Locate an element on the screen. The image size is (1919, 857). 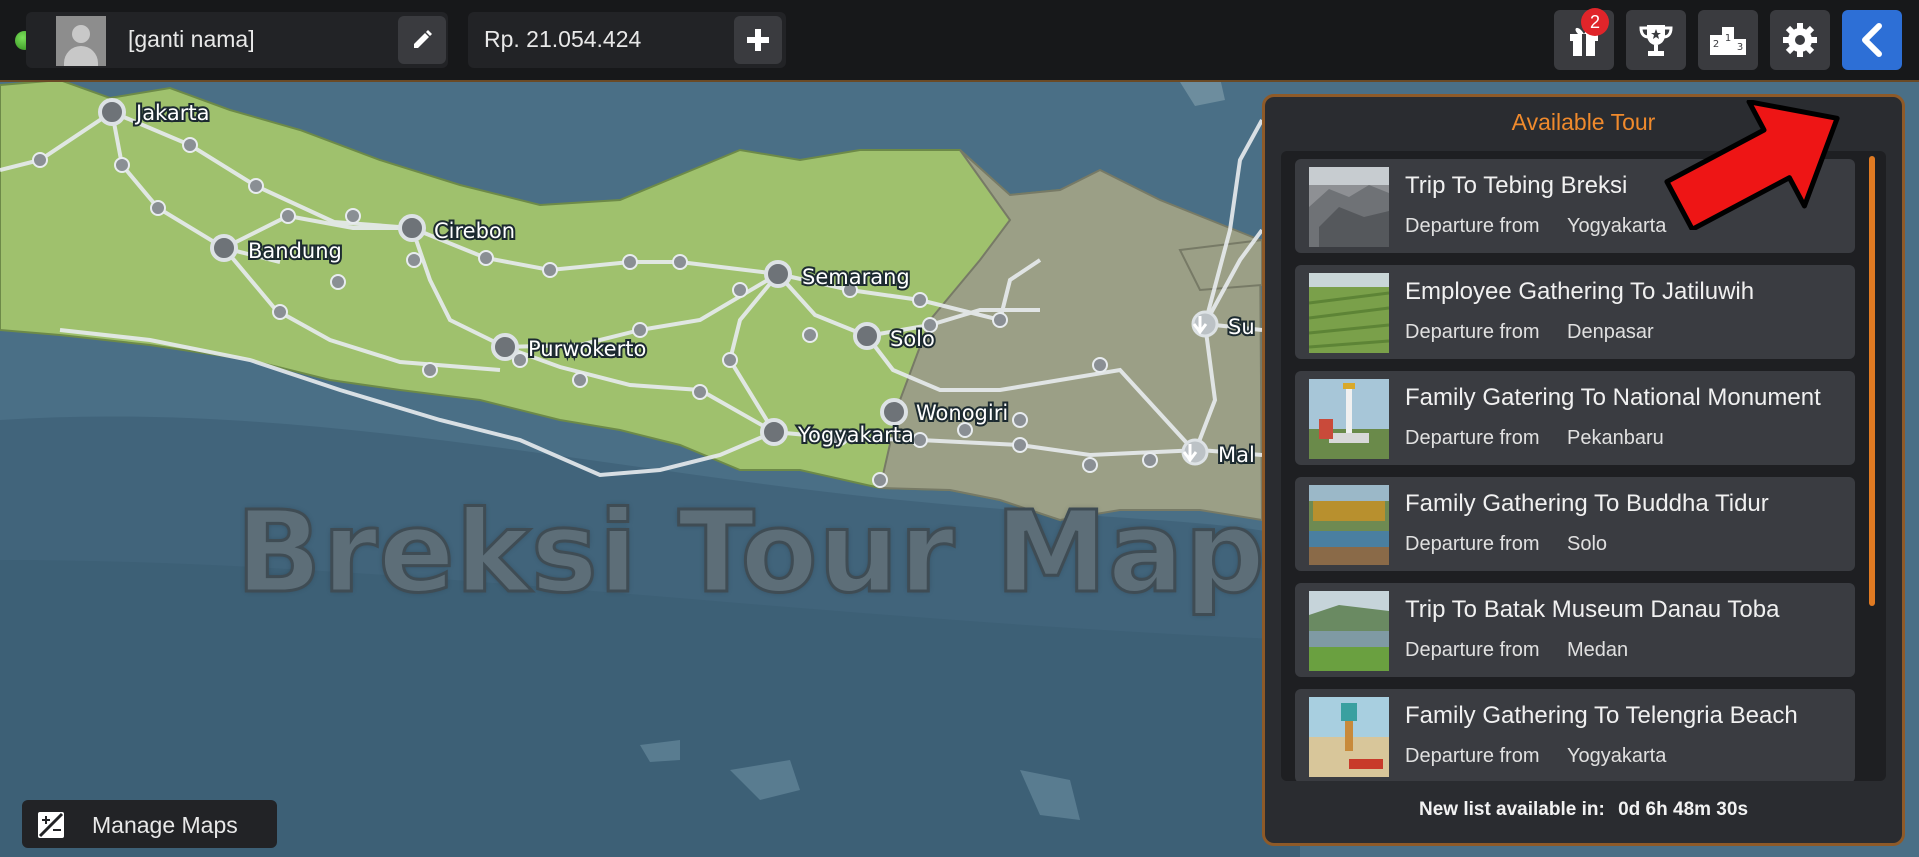
add-icon is located at coordinates (758, 40).